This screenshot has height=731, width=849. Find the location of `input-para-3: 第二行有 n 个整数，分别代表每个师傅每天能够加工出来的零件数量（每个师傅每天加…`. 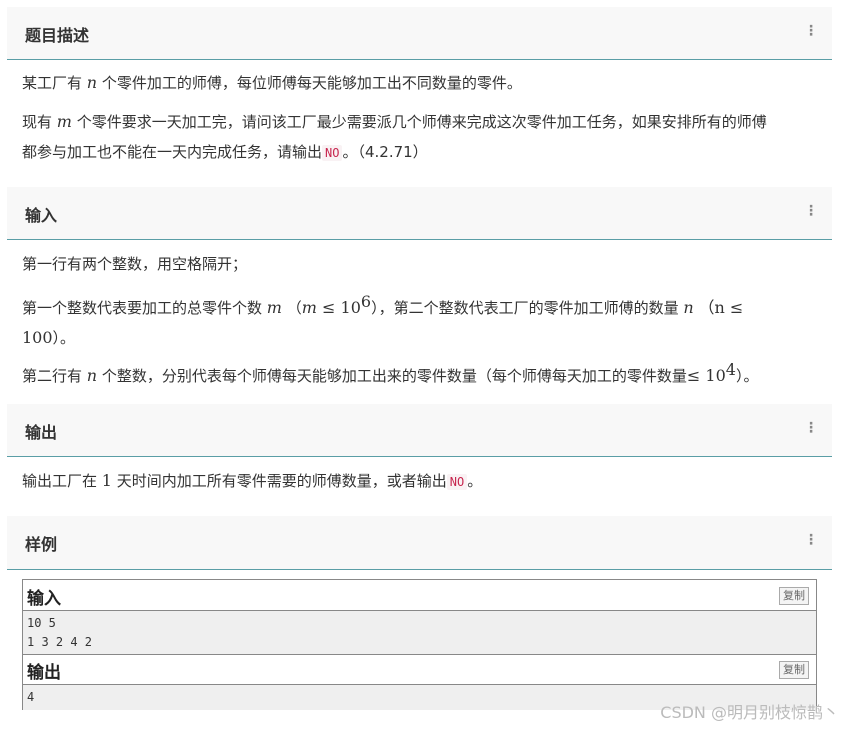

input-para-3: 第二行有 n 个整数，分别代表每个师傅每天能够加工出来的零件数量（每个师傅每天加… is located at coordinates (390, 372).